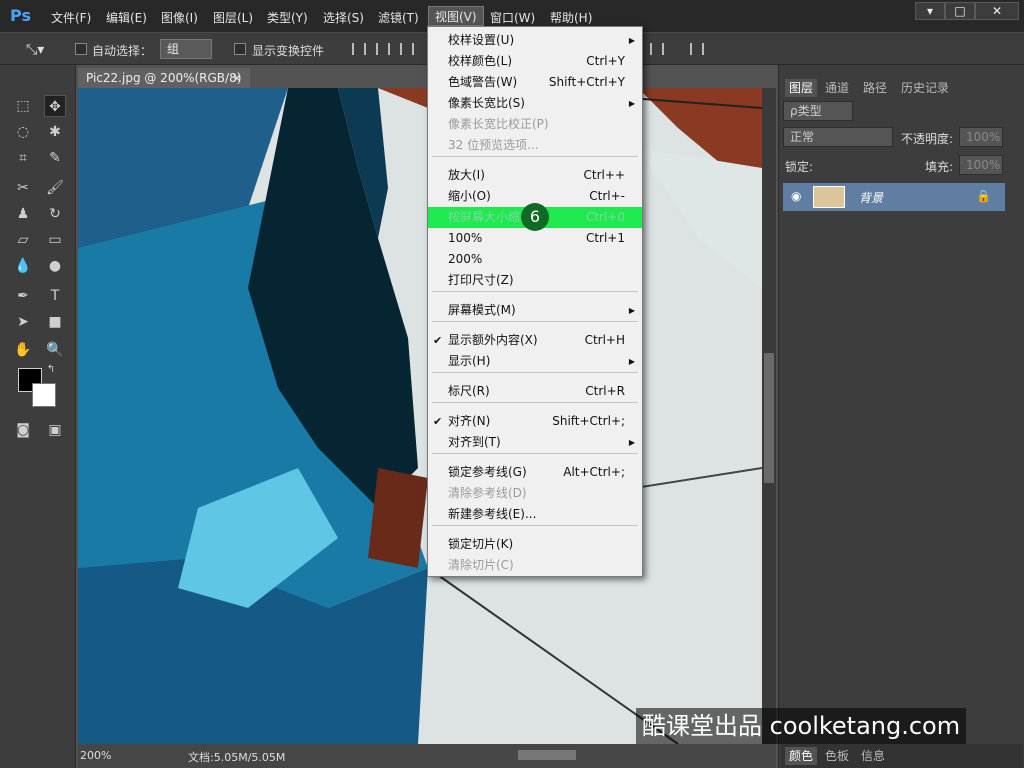 Image resolution: width=1024 pixels, height=768 pixels. What do you see at coordinates (35, 50) in the screenshot?
I see `move-tool-icon: ⤡▾` at bounding box center [35, 50].